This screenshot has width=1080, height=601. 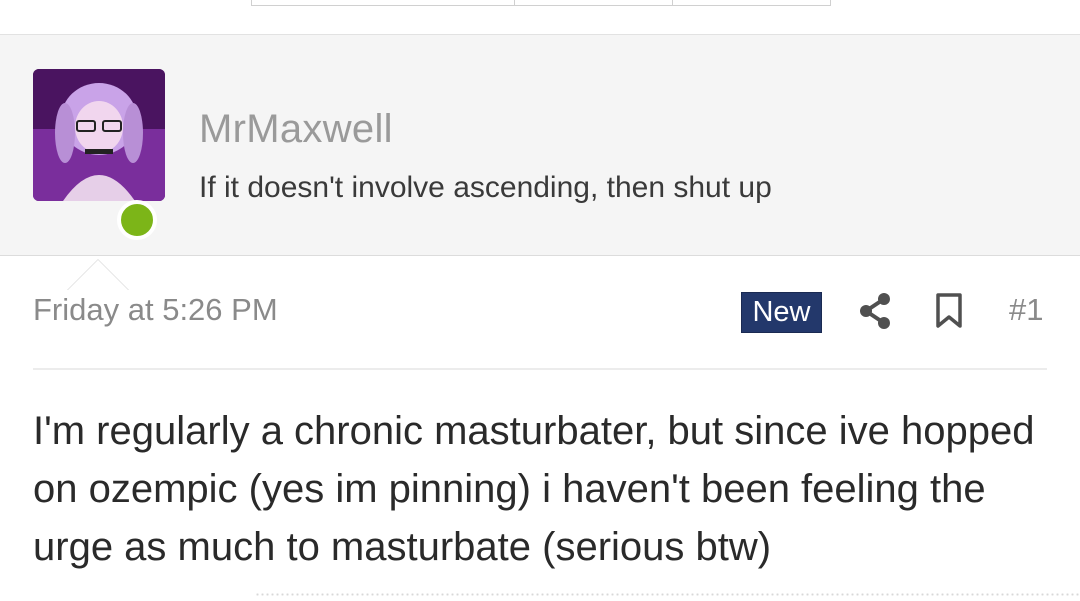 I want to click on post-divider, so click(x=540, y=369).